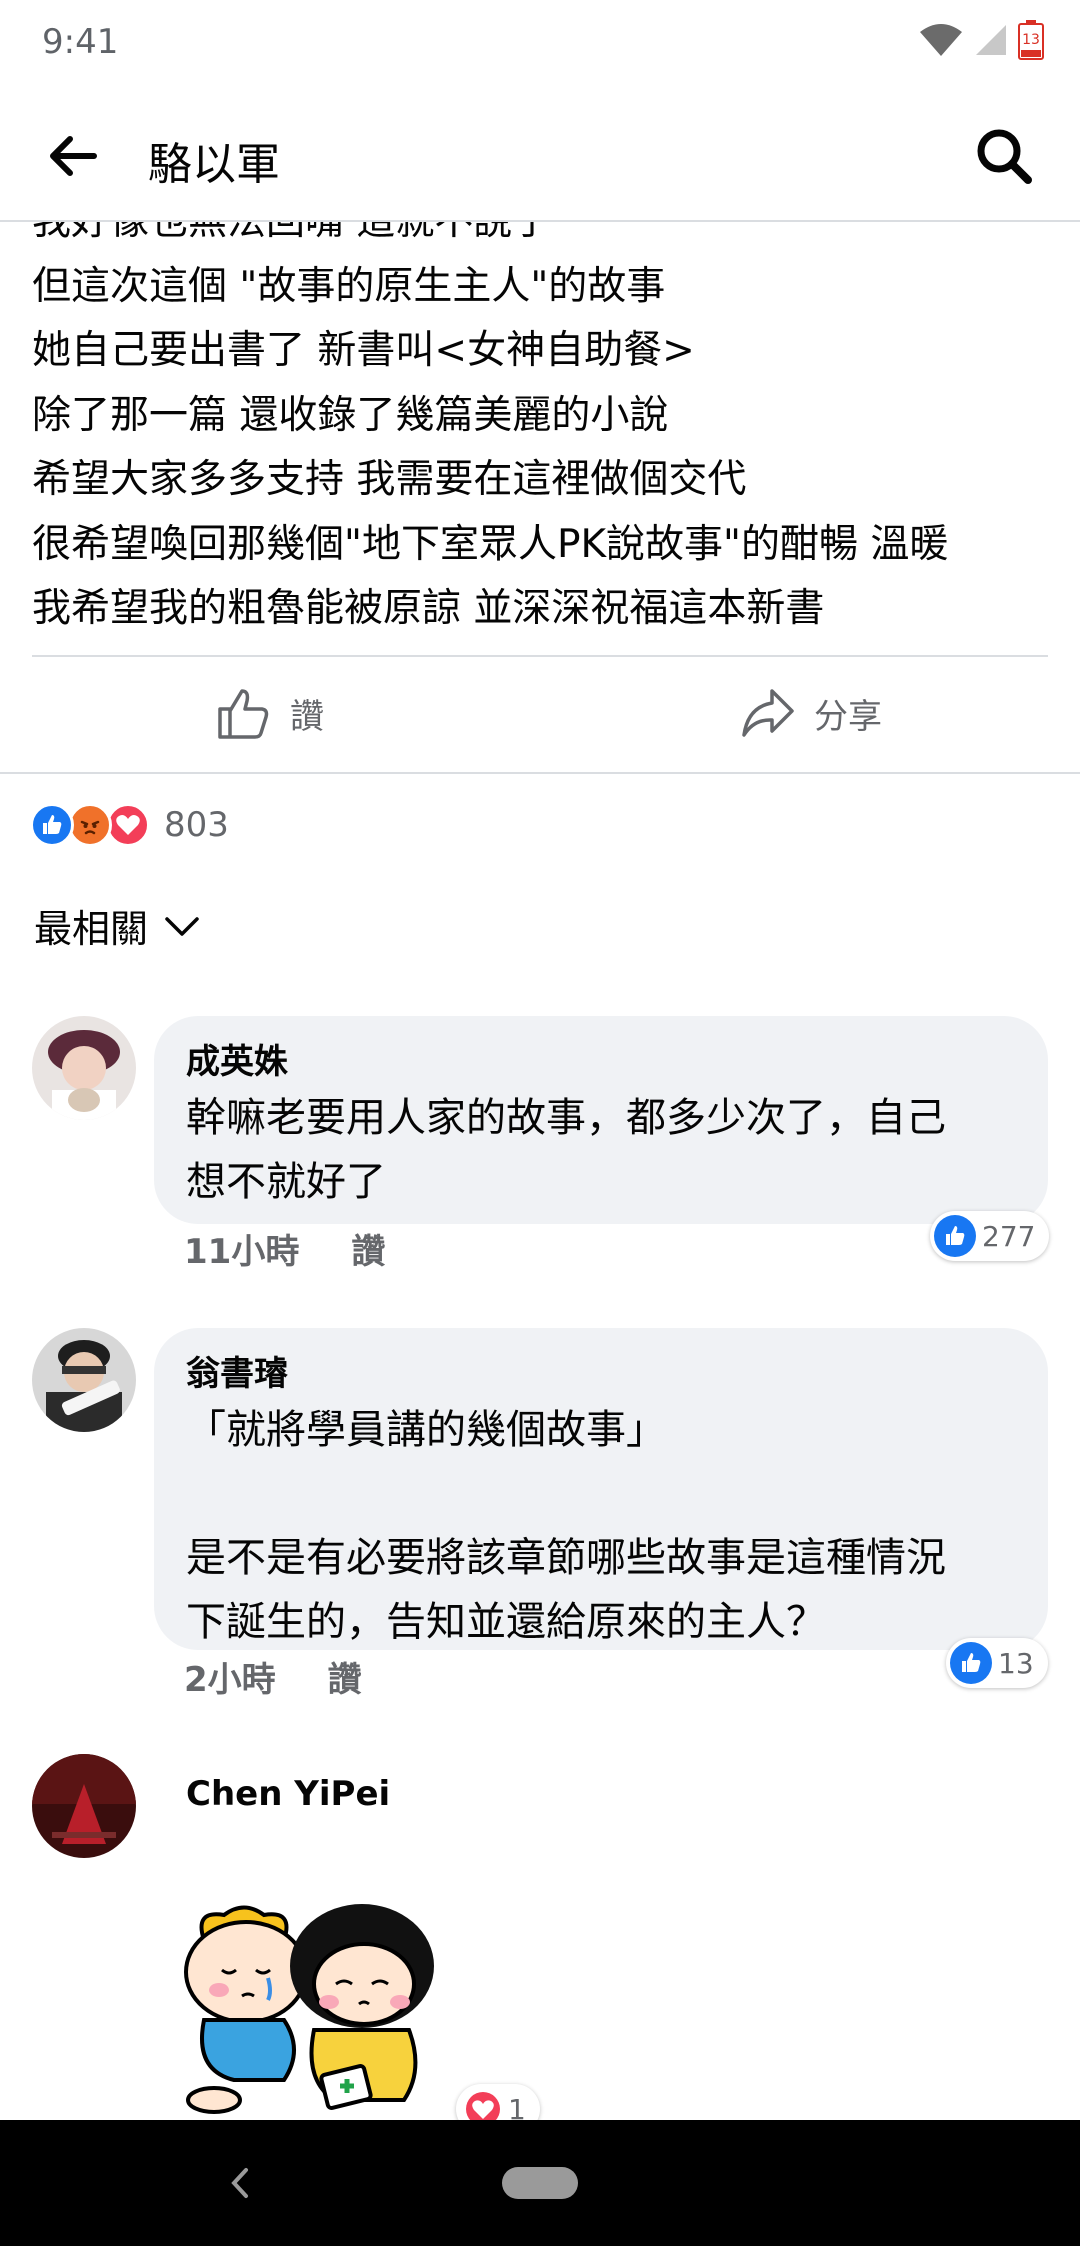 The width and height of the screenshot is (1080, 2246). What do you see at coordinates (540, 156) in the screenshot?
I see `app-header: 駱以軍` at bounding box center [540, 156].